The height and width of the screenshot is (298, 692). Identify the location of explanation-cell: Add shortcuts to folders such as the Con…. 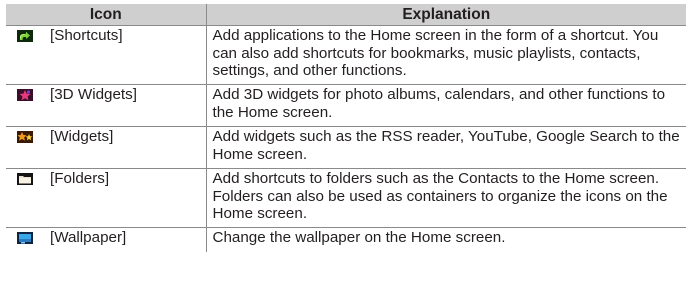
(445, 198).